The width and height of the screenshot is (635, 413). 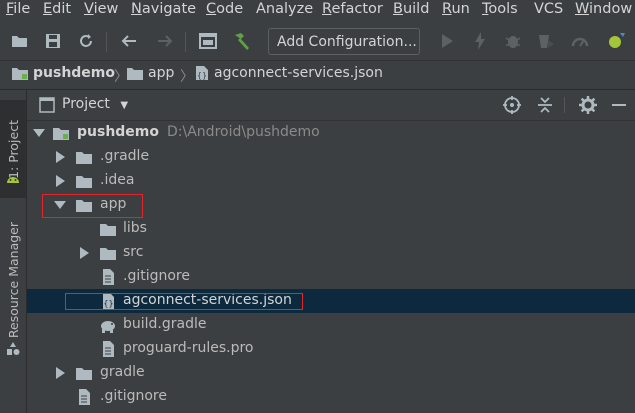 What do you see at coordinates (331, 133) in the screenshot?
I see `tree-row-pushdemo: pushdemo D:\Android\pushdemo` at bounding box center [331, 133].